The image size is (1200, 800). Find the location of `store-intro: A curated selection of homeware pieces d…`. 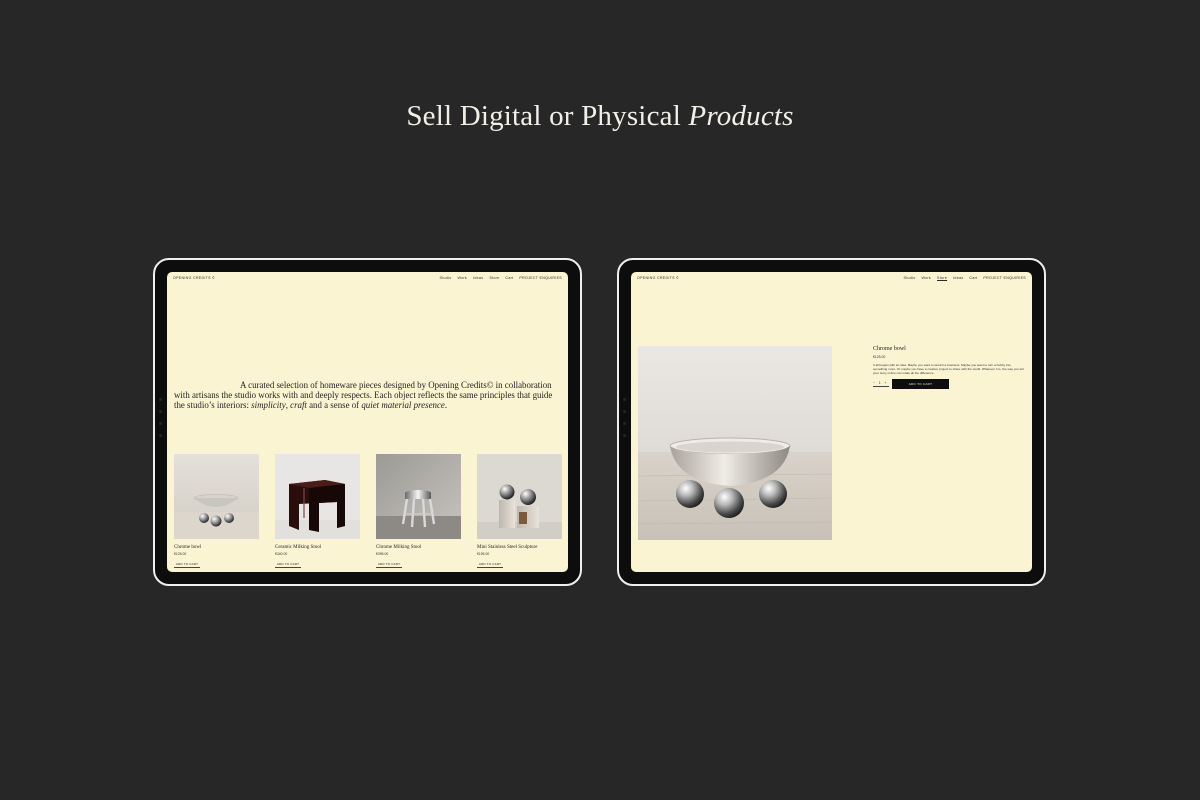

store-intro: A curated selection of homeware pieces d… is located at coordinates (367, 395).